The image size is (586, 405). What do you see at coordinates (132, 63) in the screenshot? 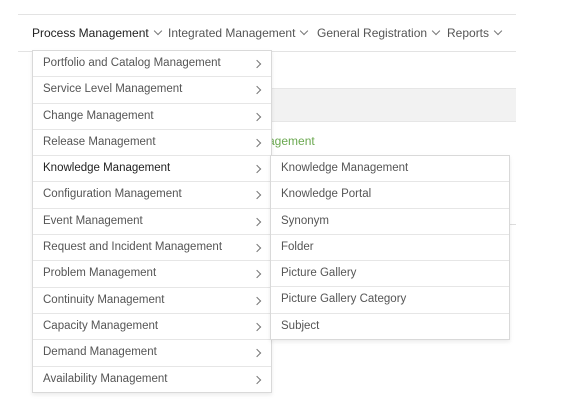
I see `menu-item-label: Portfolio and Catalog Management` at bounding box center [132, 63].